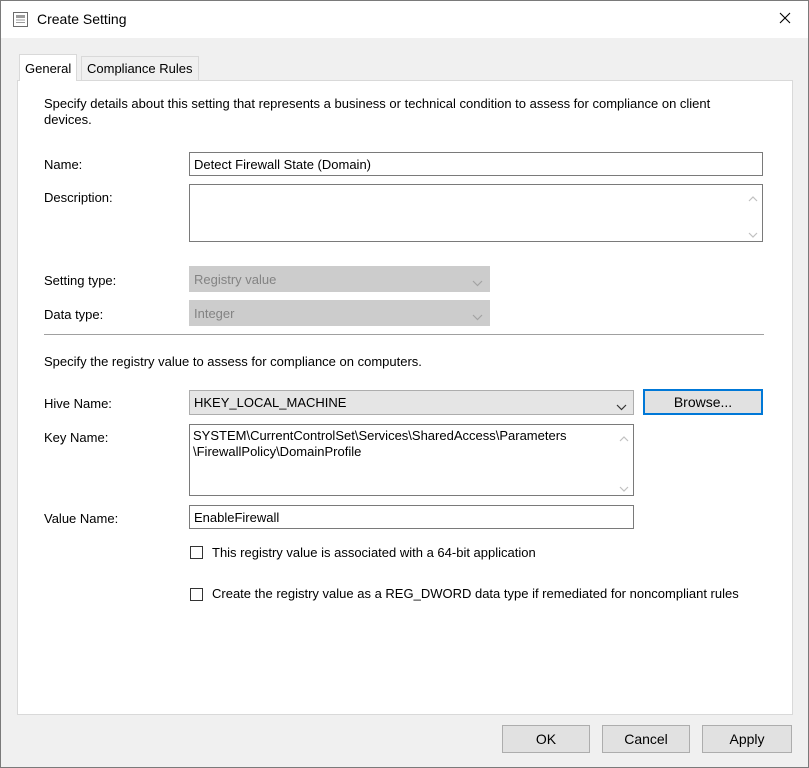 The height and width of the screenshot is (768, 809). Describe the element at coordinates (235, 279) in the screenshot. I see `setting-type-value: Registry value` at that location.